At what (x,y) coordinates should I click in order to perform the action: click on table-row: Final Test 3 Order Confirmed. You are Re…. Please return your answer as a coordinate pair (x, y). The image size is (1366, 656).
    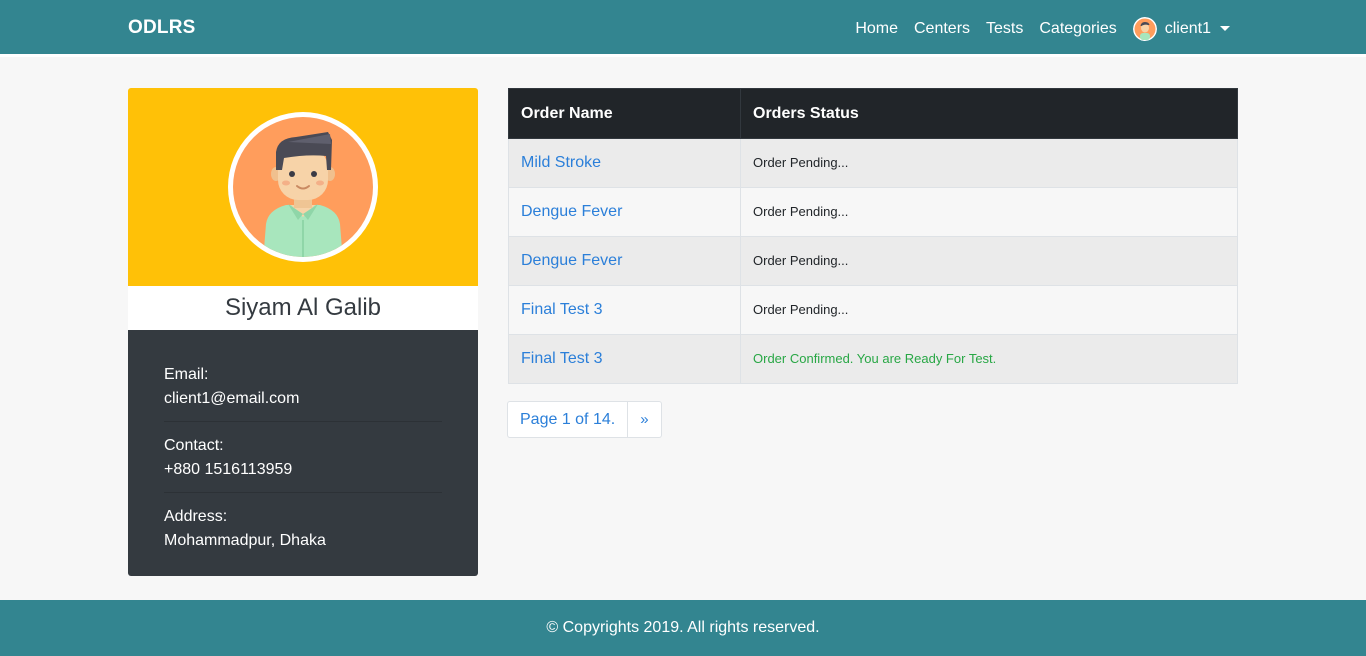
    Looking at the image, I should click on (873, 359).